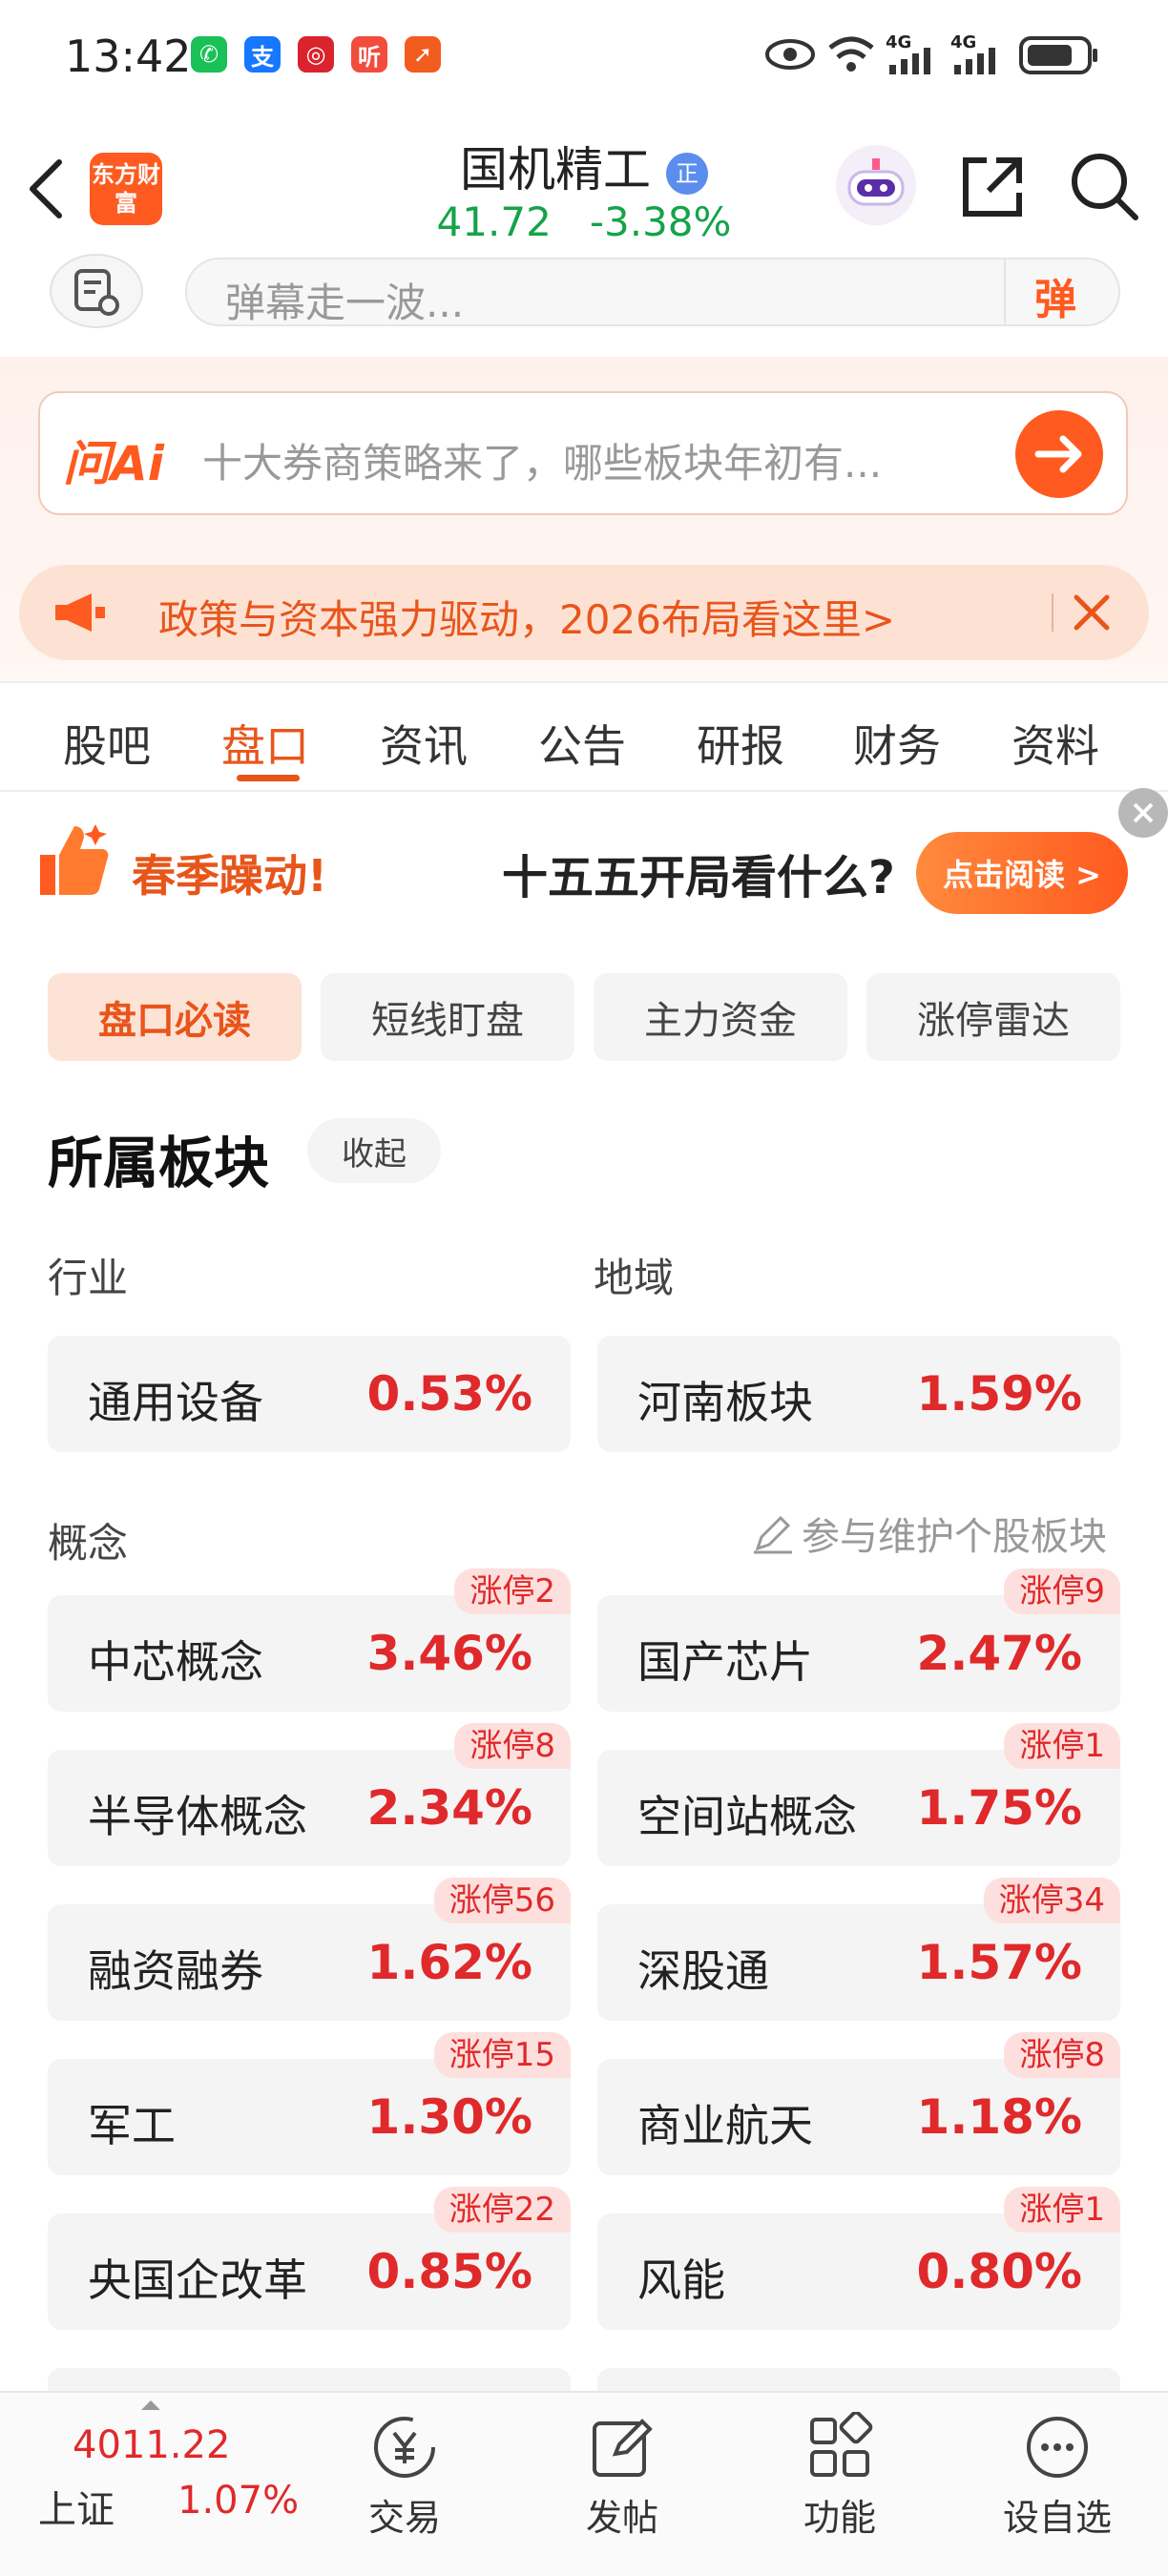 Image resolution: width=1168 pixels, height=2576 pixels. What do you see at coordinates (449, 1653) in the screenshot?
I see `concept-pct: 3.46%` at bounding box center [449, 1653].